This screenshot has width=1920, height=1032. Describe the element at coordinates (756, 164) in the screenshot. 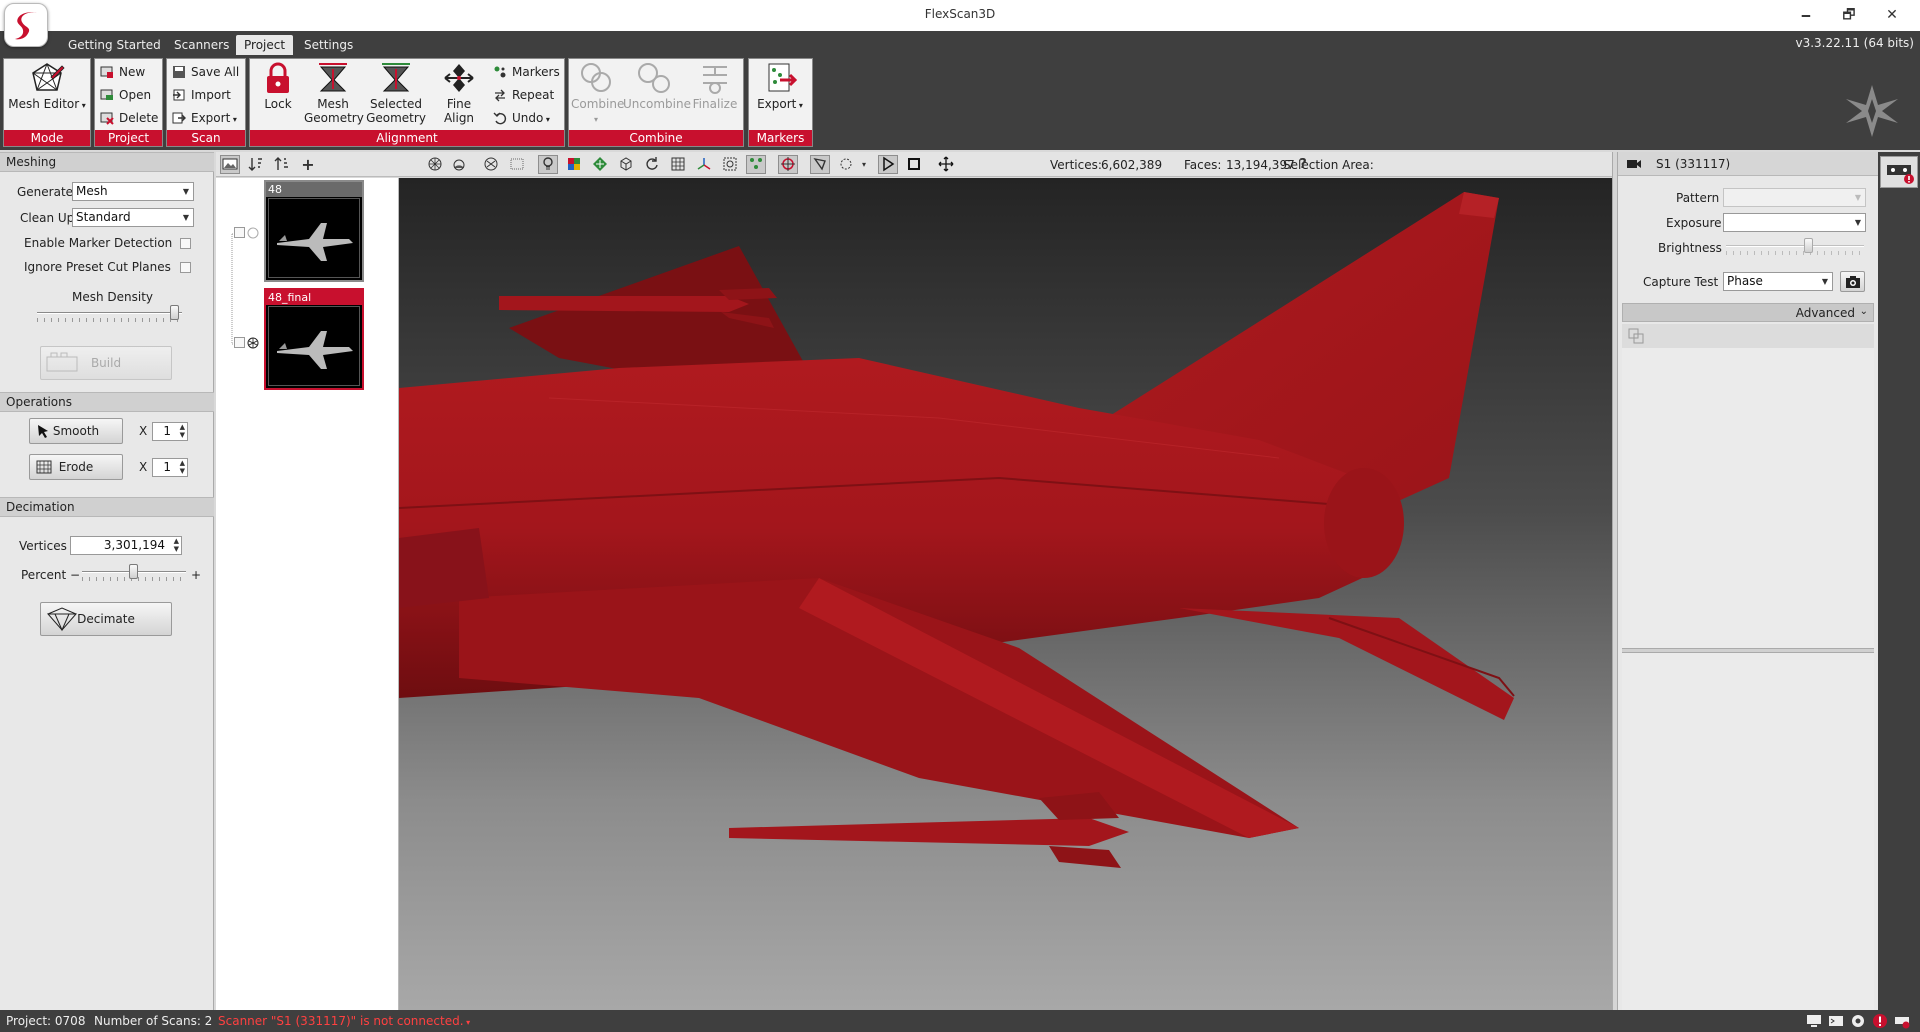

I see `marker-view-button` at that location.